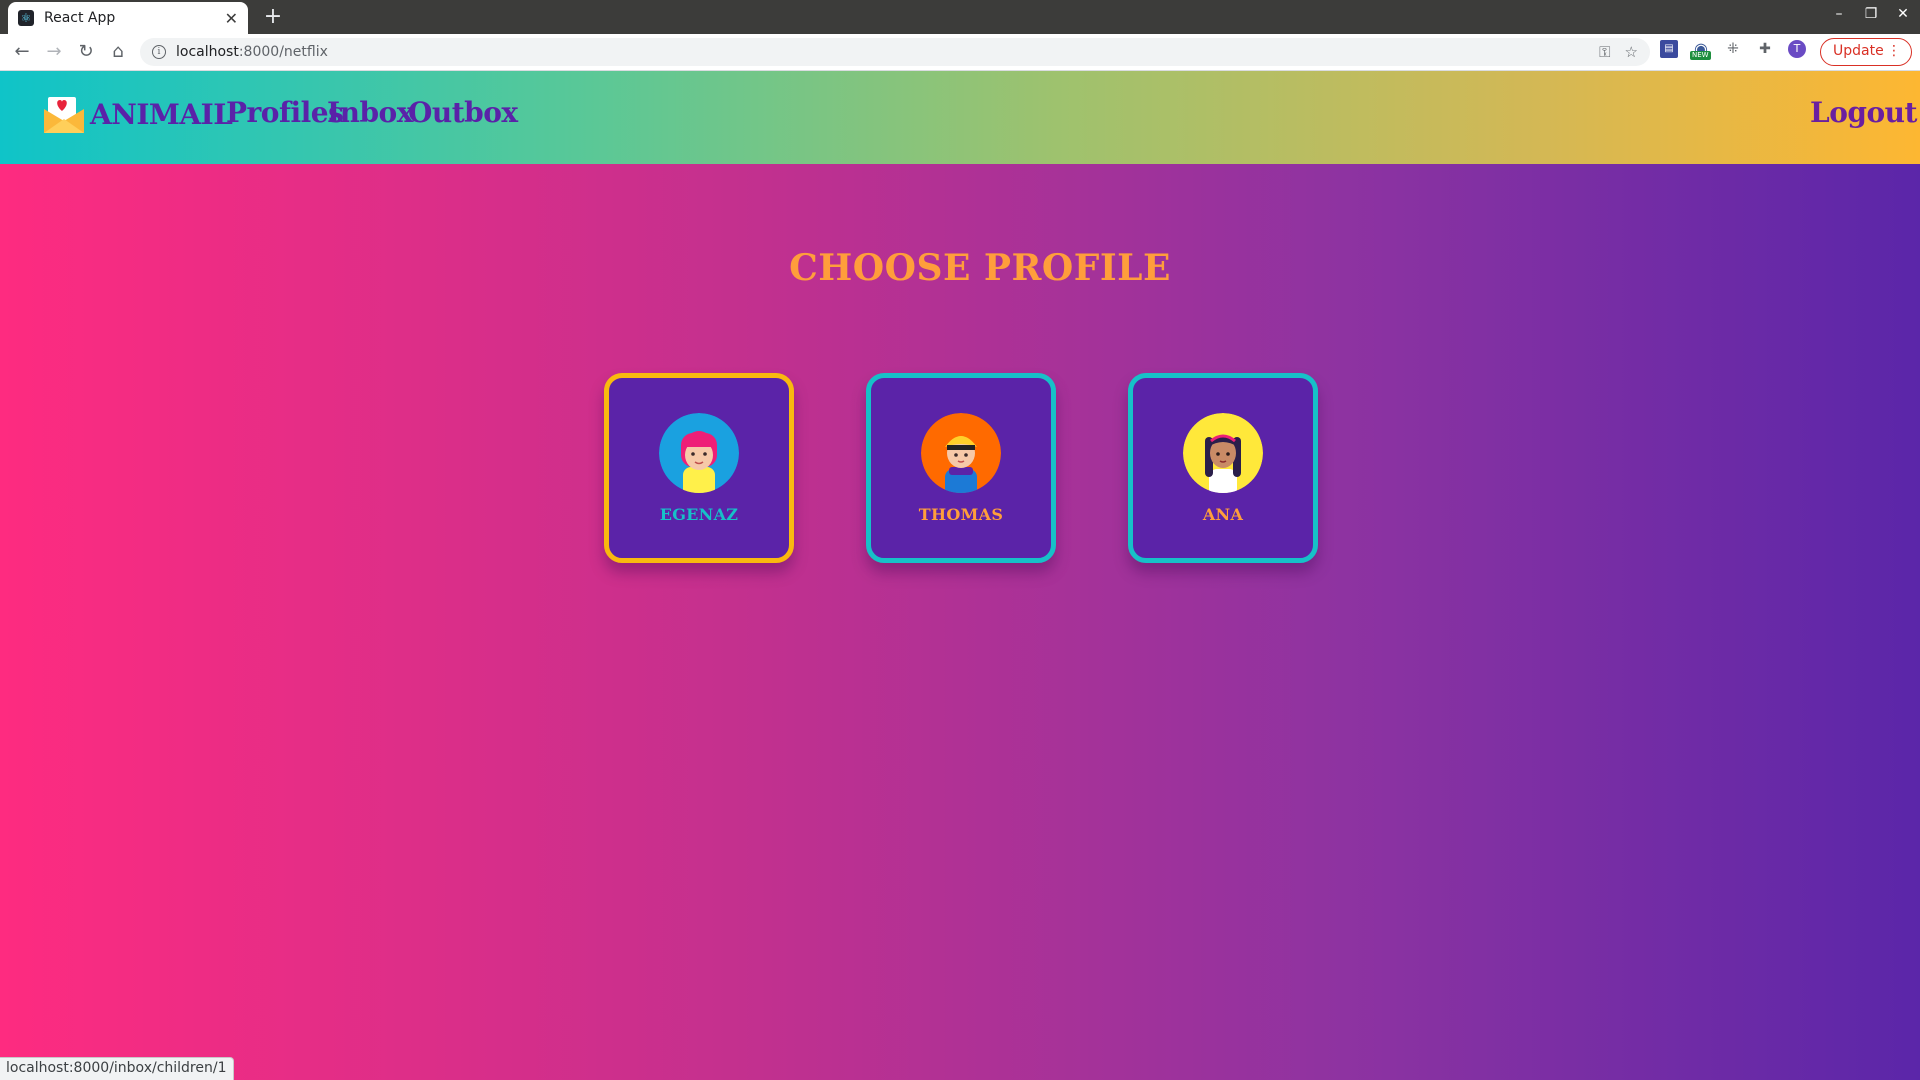 Image resolution: width=1920 pixels, height=1080 pixels. I want to click on puzzle-extensions-icon: ✚, so click(1765, 49).